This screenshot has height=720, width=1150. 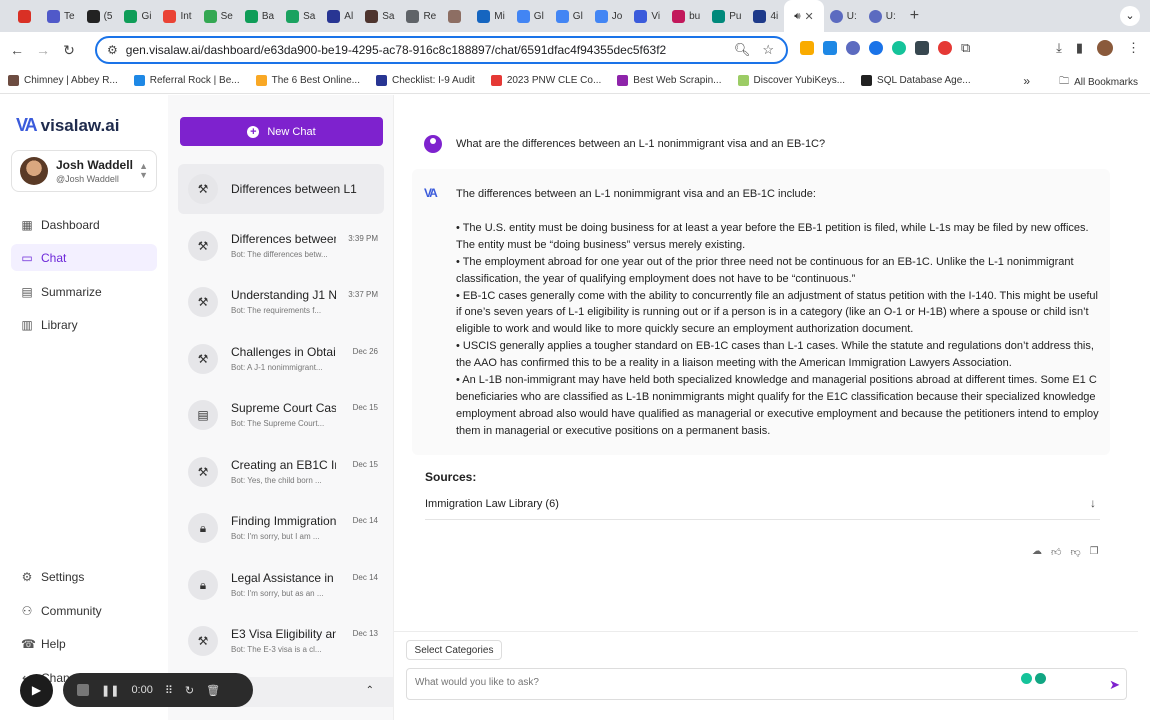 I want to click on nav-item-help: ☎ Help, so click(x=84, y=643).